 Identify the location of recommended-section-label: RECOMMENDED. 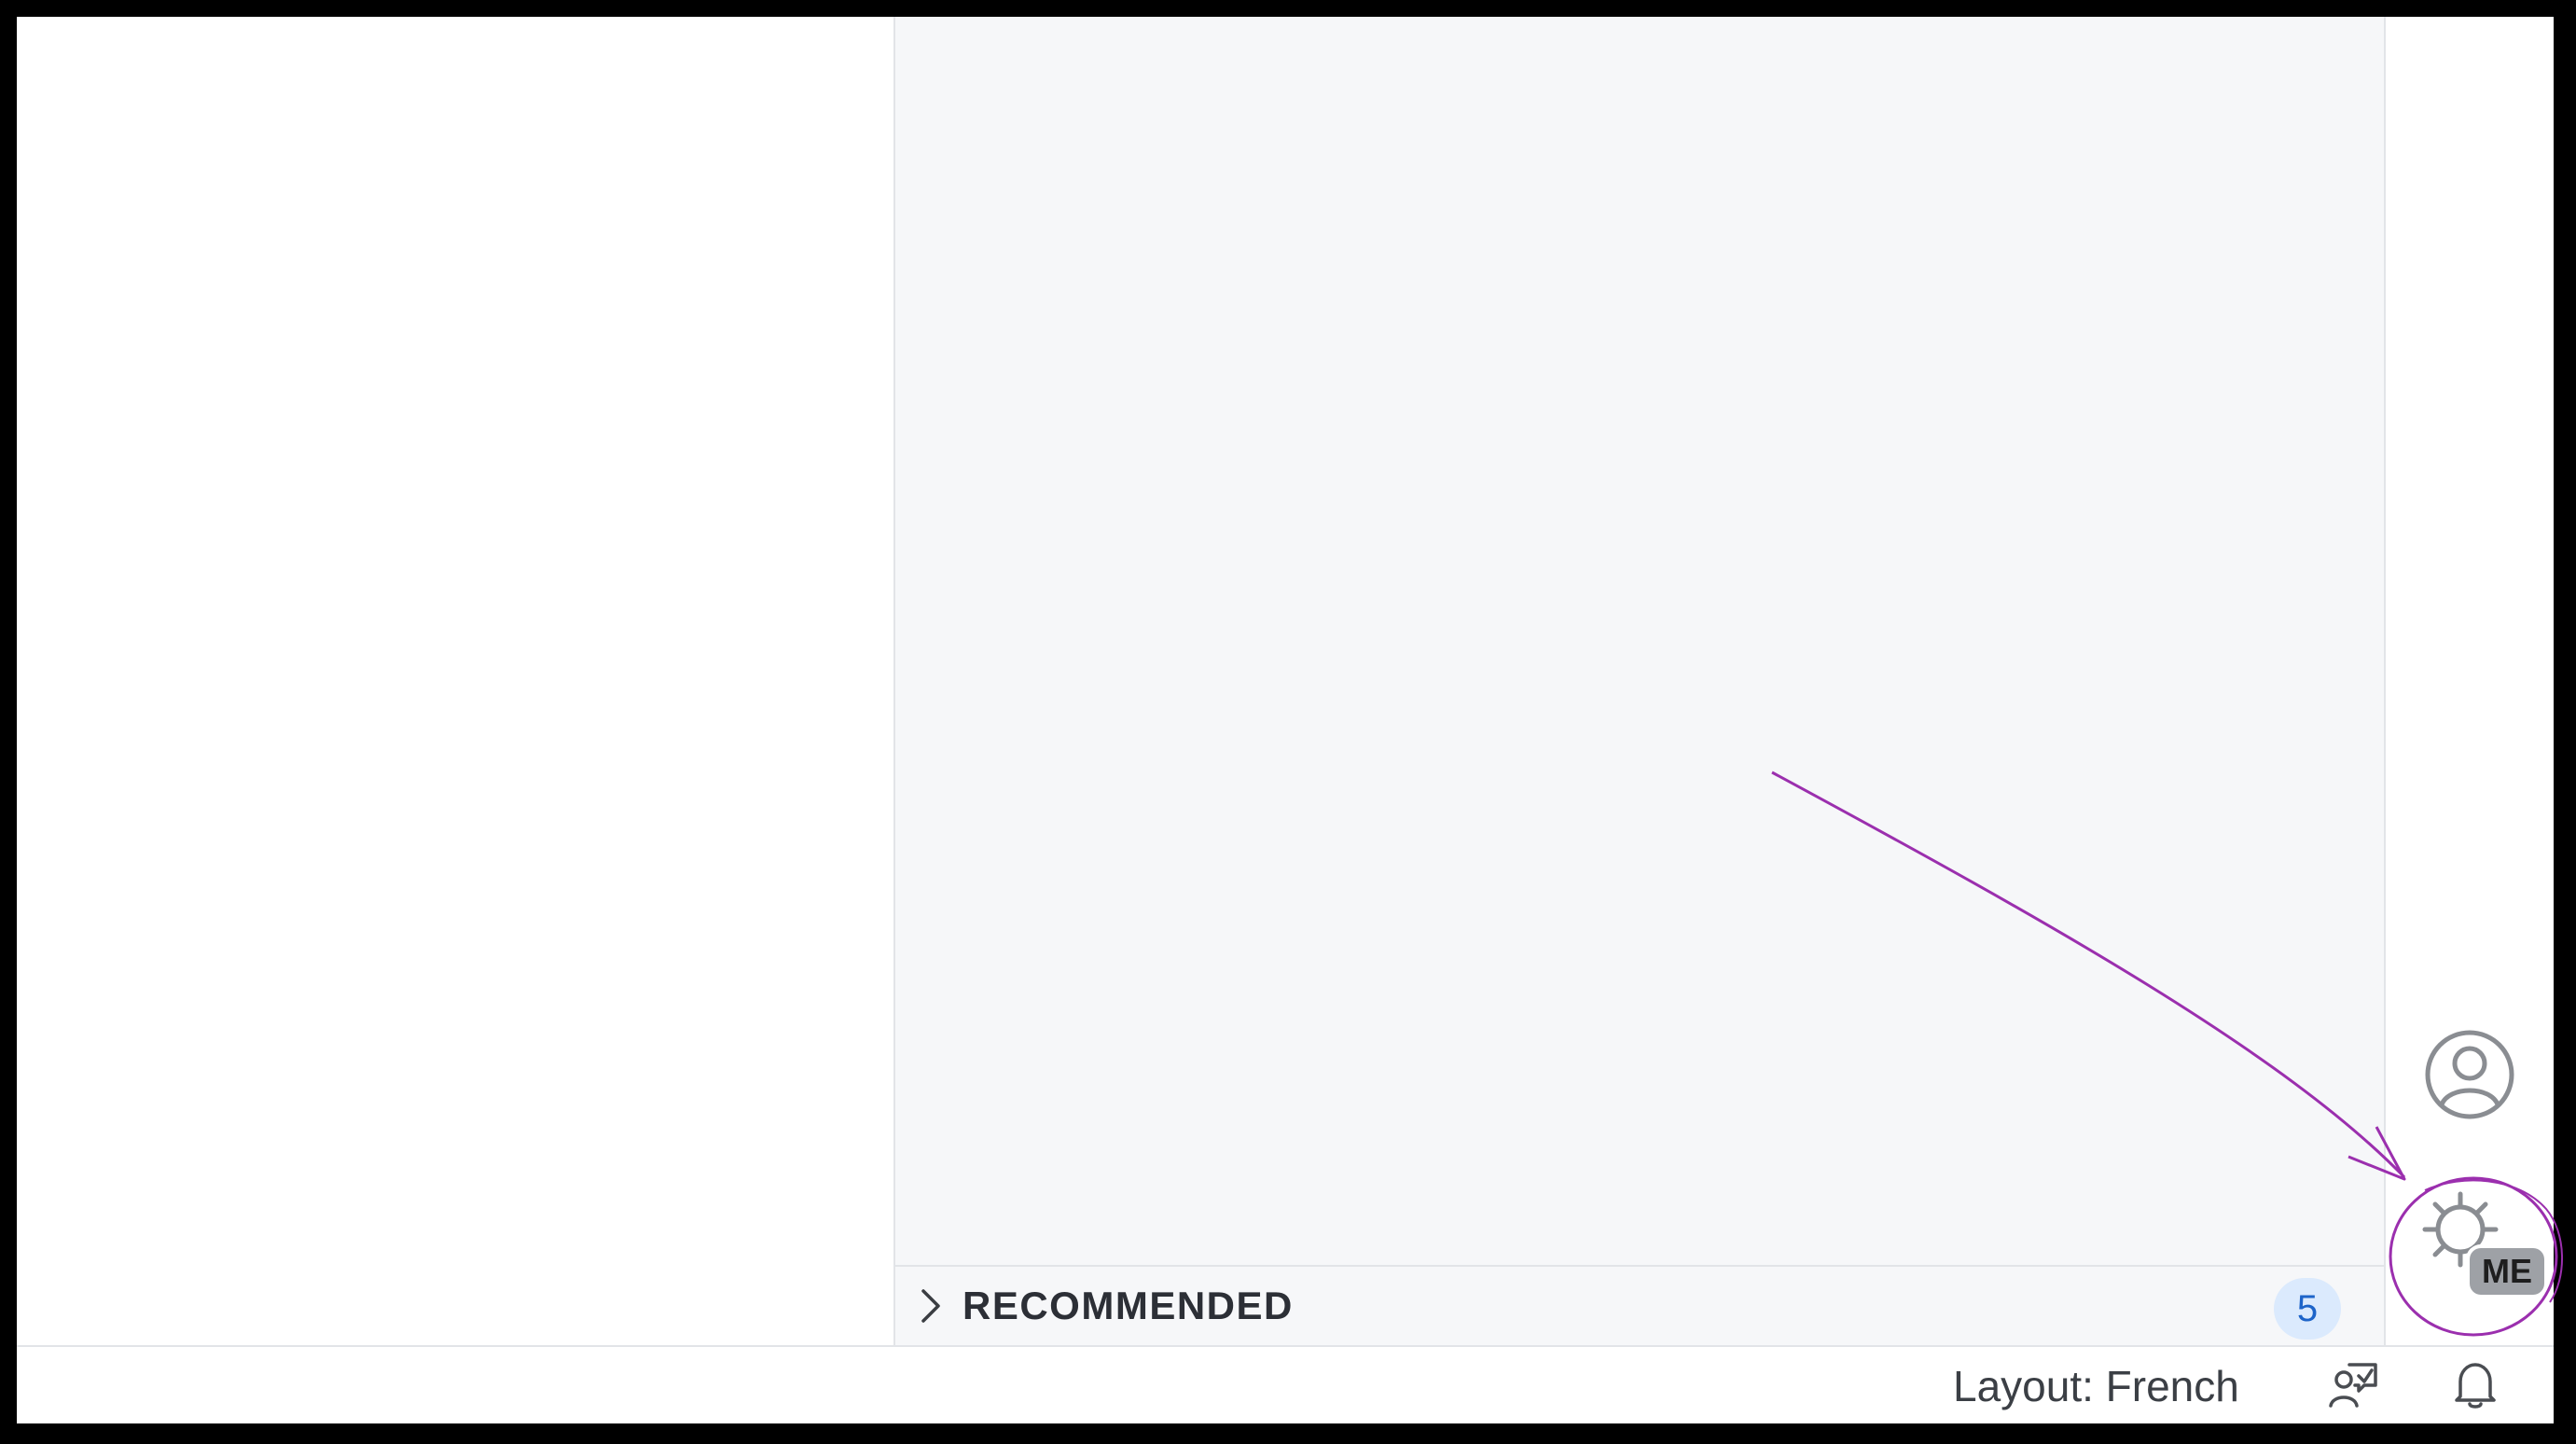
(1128, 1305).